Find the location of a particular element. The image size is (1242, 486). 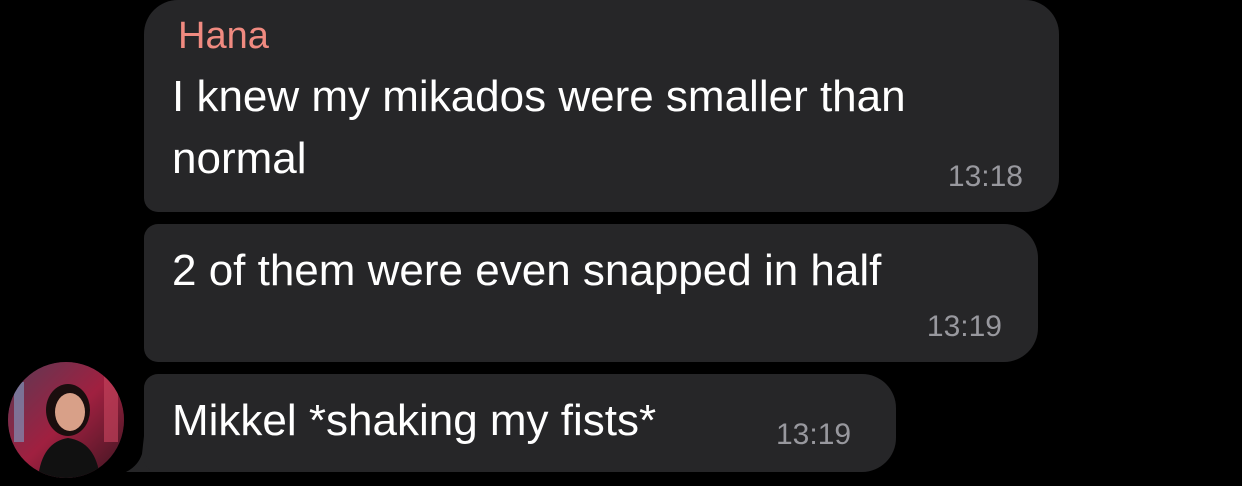

avatar is located at coordinates (66, 420).